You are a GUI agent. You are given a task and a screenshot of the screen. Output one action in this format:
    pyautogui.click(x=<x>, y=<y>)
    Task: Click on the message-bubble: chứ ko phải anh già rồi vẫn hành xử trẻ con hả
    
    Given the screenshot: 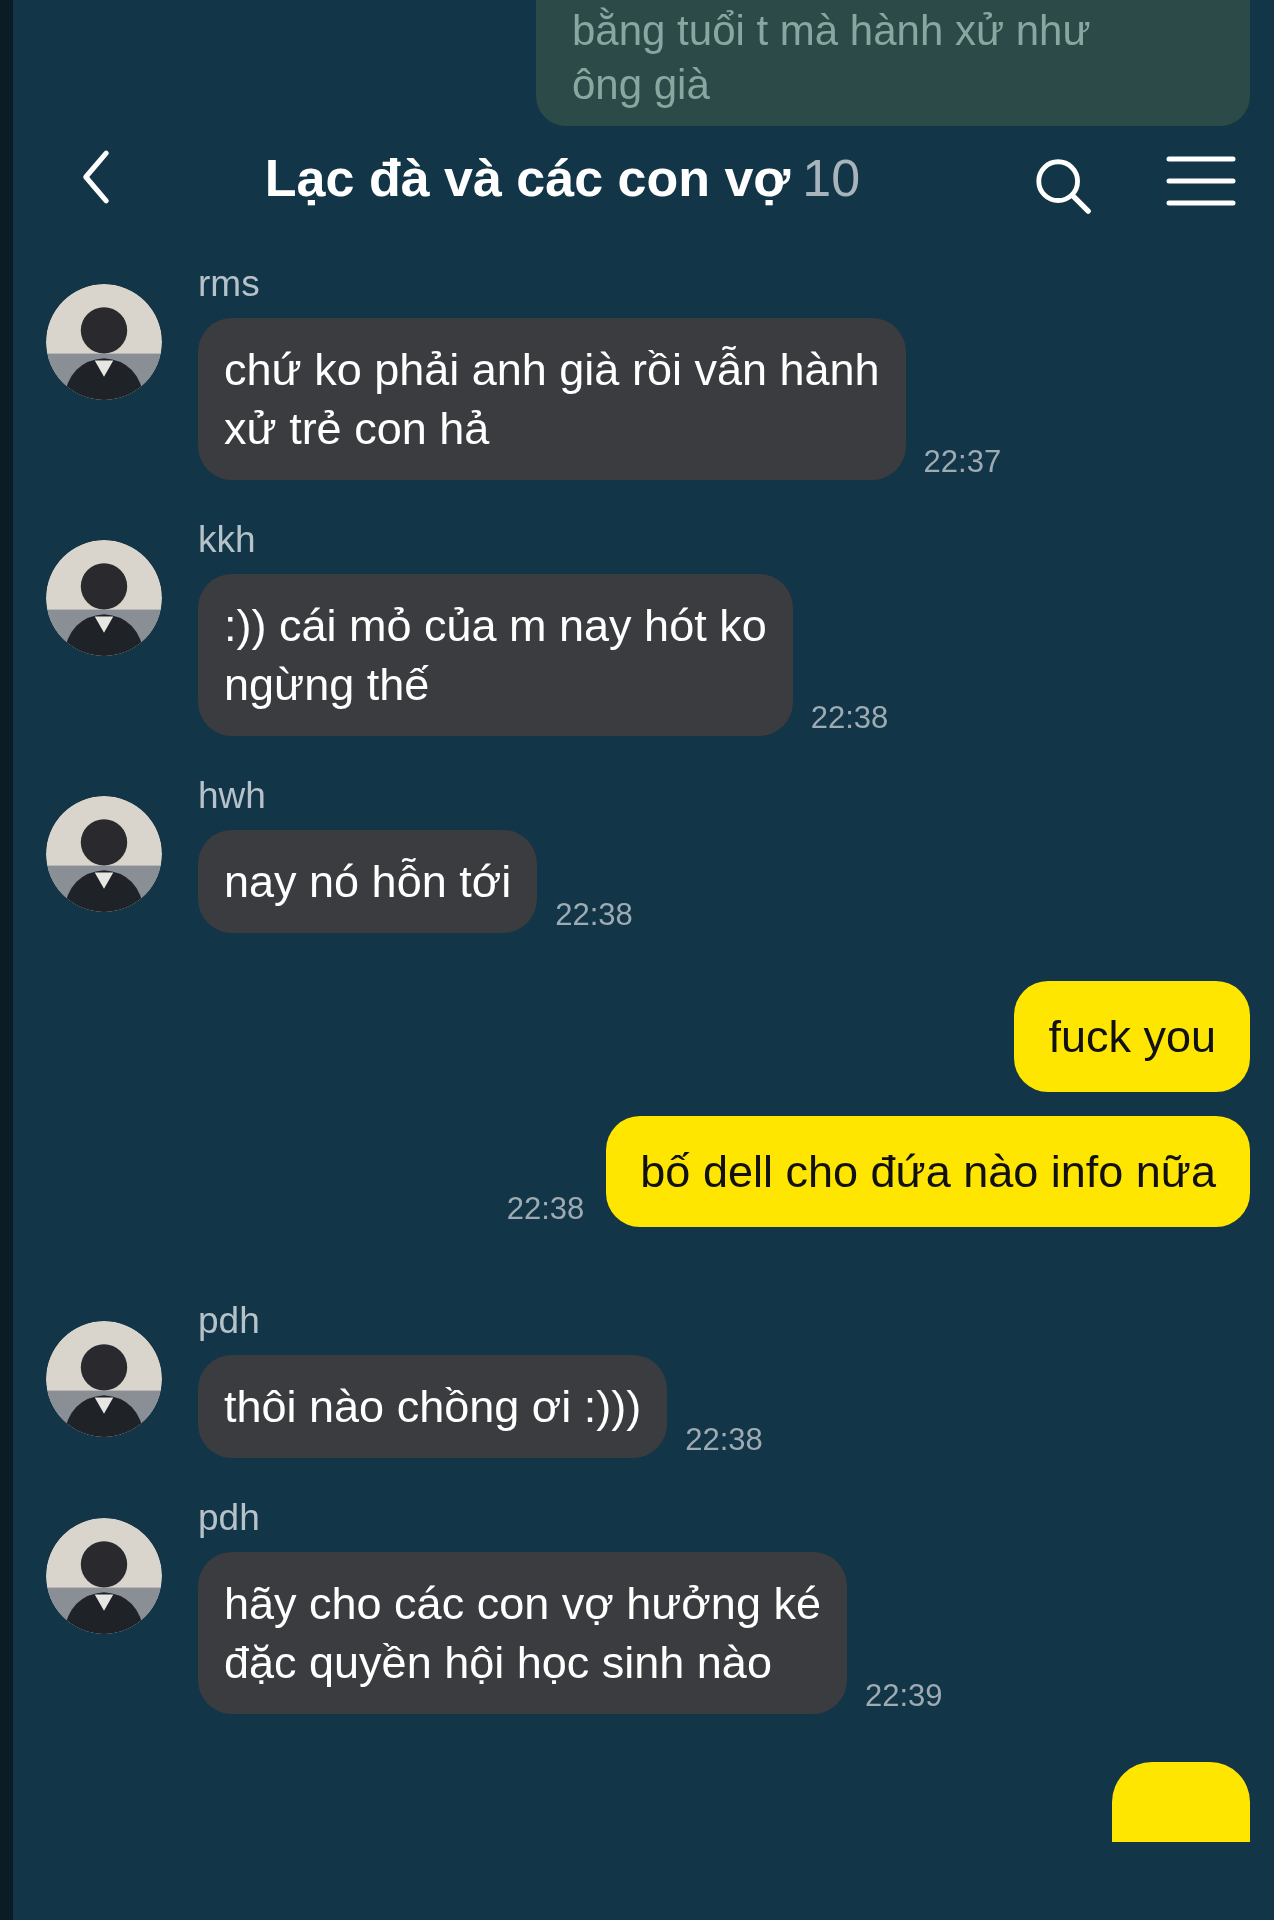 What is the action you would take?
    pyautogui.click(x=552, y=399)
    